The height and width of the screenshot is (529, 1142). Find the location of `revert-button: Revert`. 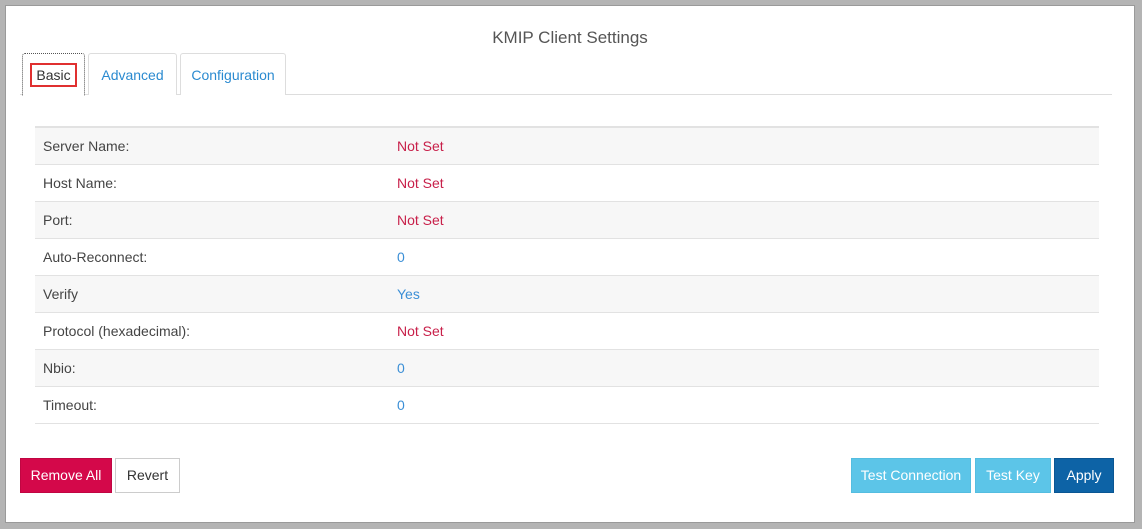

revert-button: Revert is located at coordinates (147, 475).